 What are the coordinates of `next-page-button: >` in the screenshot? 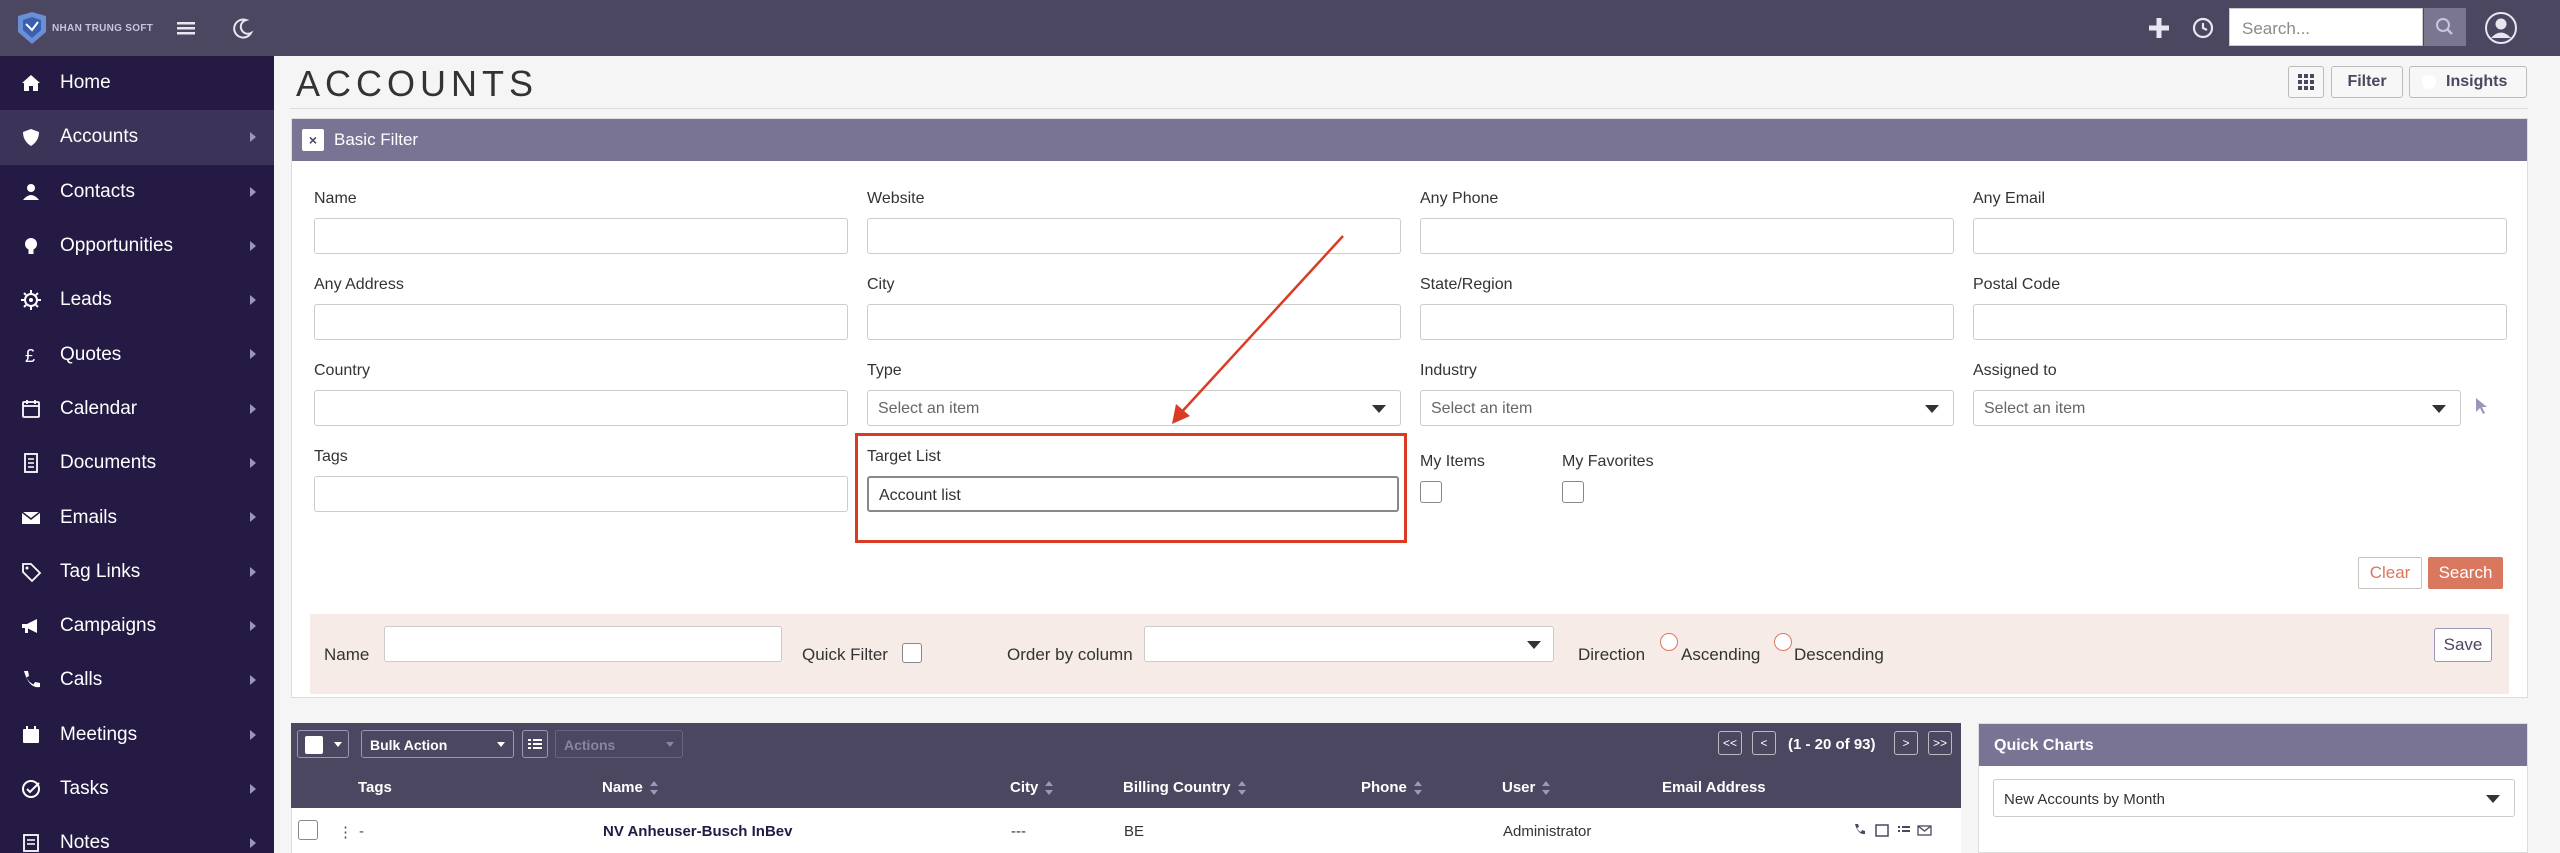 It's located at (1906, 743).